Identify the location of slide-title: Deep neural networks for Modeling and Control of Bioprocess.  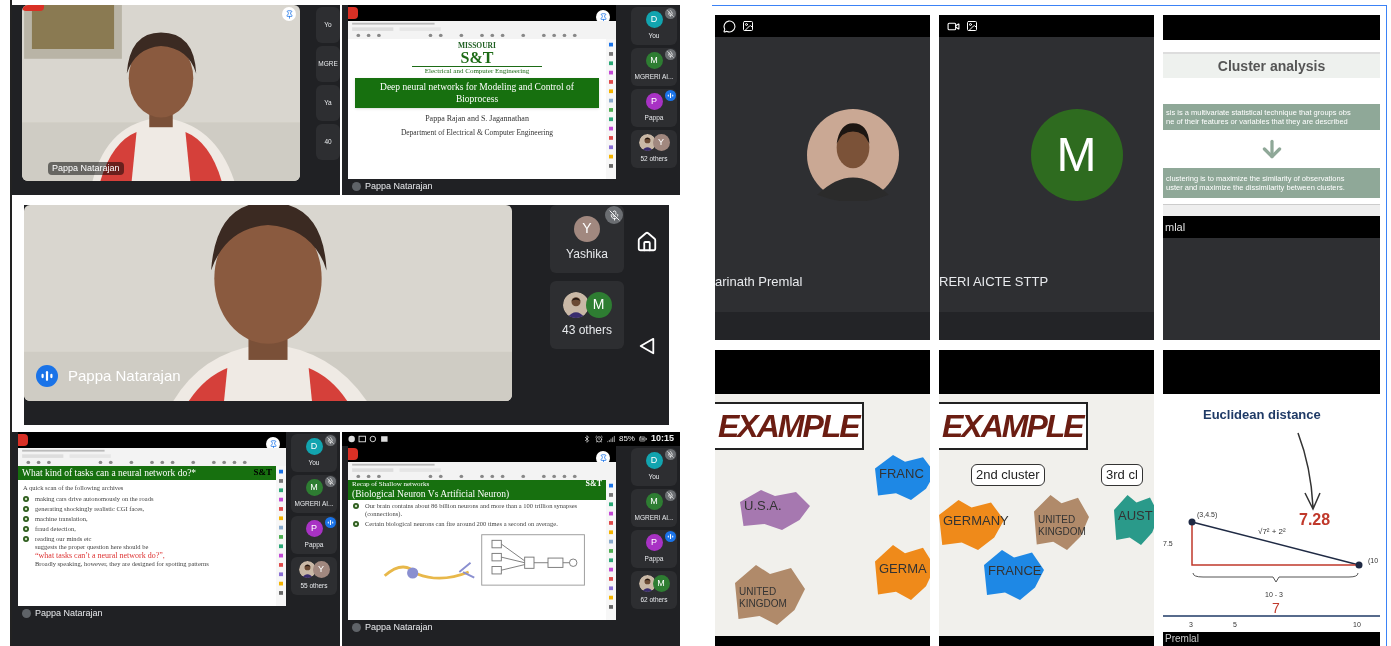
(477, 92).